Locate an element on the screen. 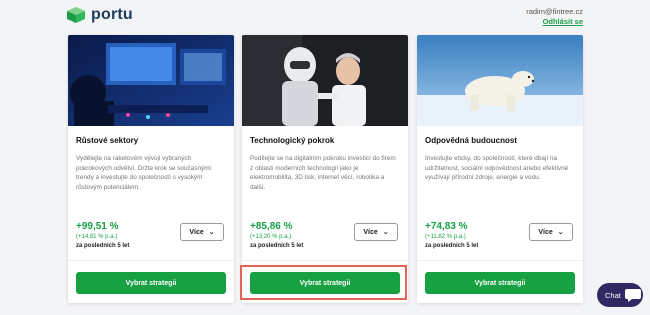 This screenshot has width=650, height=315. highlight-box is located at coordinates (323, 282).